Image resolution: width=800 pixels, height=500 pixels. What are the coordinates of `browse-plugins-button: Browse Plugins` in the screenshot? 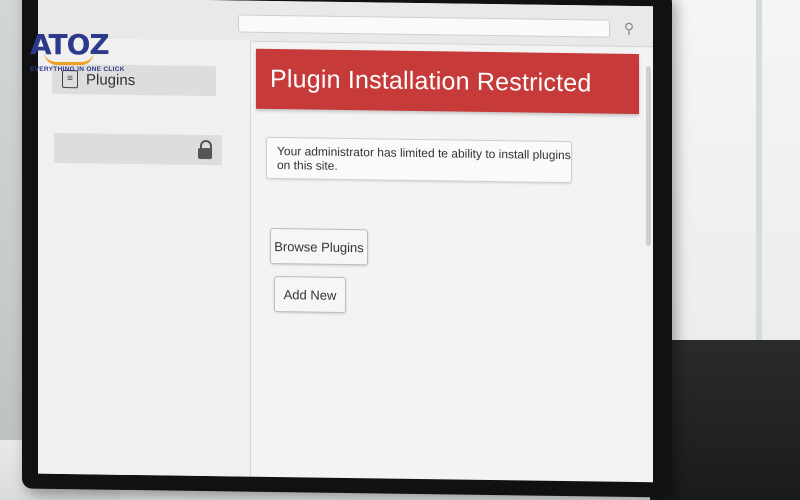 It's located at (319, 246).